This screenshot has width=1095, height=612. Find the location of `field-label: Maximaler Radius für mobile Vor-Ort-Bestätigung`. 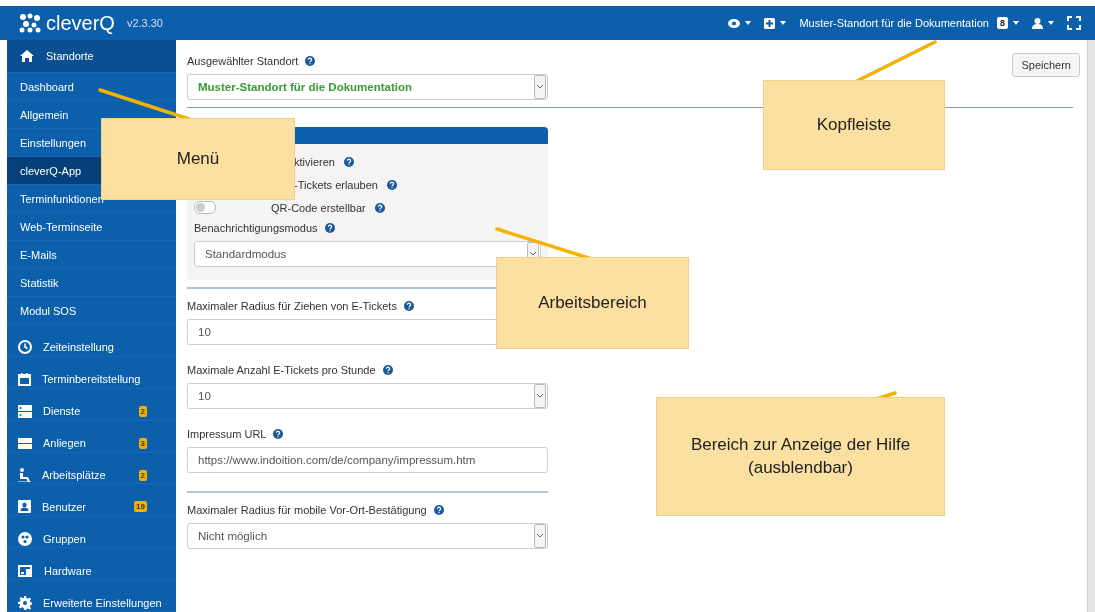

field-label: Maximaler Radius für mobile Vor-Ort-Bestätigung is located at coordinates (307, 510).